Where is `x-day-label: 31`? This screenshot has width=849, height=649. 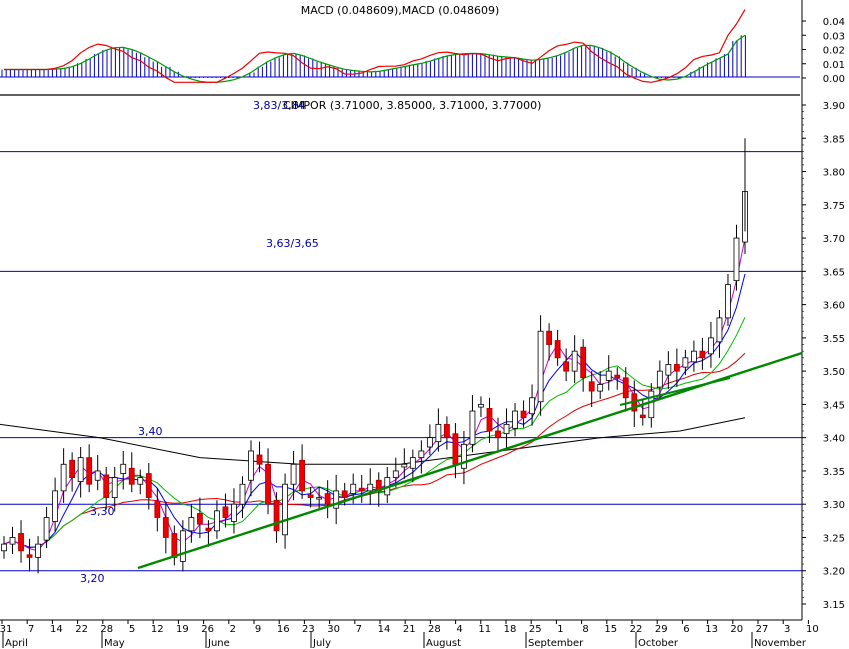
x-day-label: 31 is located at coordinates (6, 629).